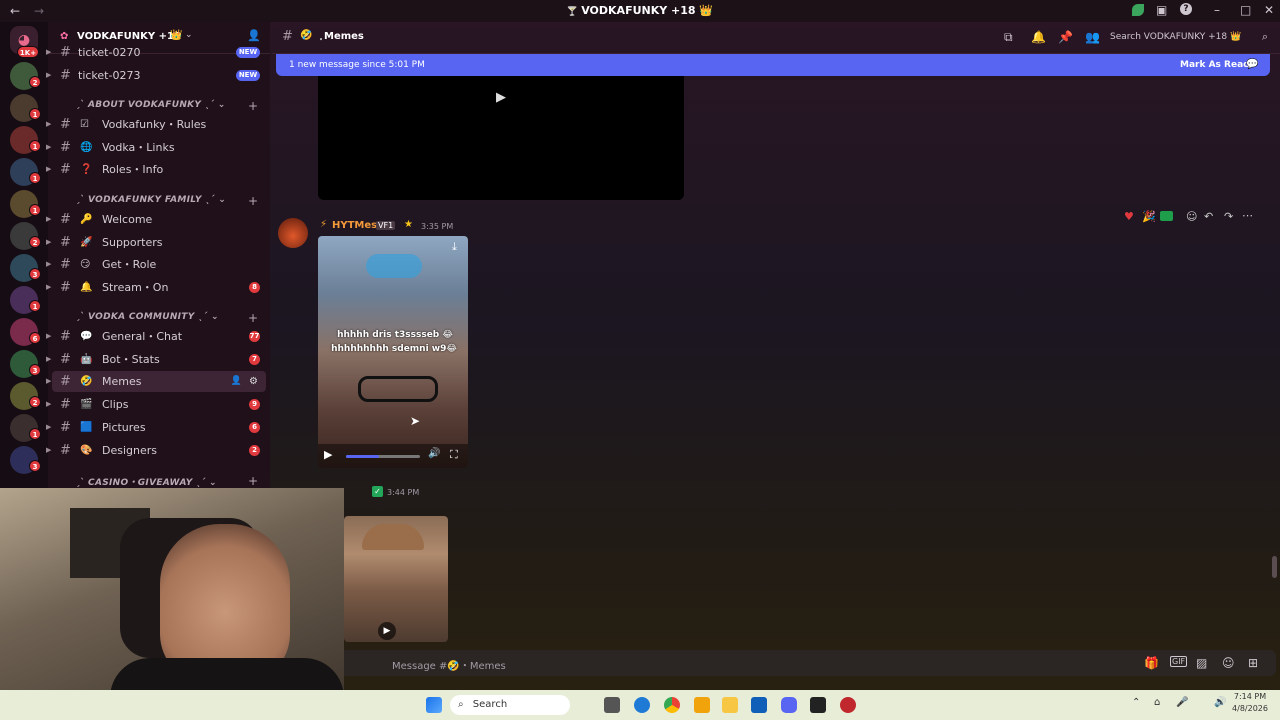  Describe the element at coordinates (1245, 10) in the screenshot. I see `maximize-icon: □` at that location.